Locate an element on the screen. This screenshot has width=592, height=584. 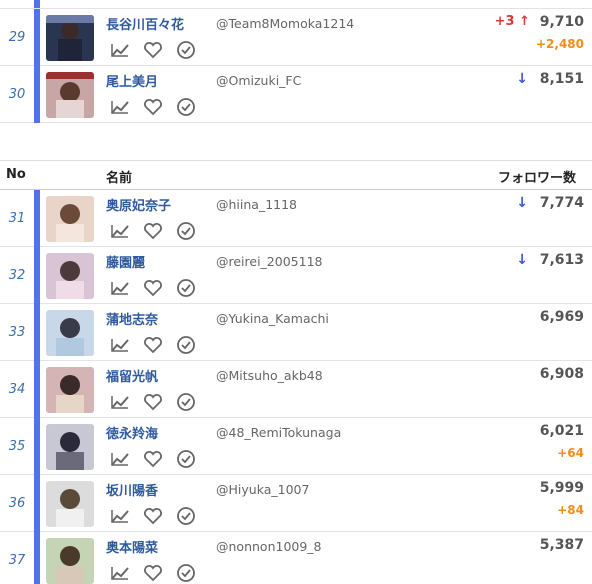
table-row: 33 蒲地志奈 @Yukina_Kamachi 6,969 is located at coordinates (296, 332).